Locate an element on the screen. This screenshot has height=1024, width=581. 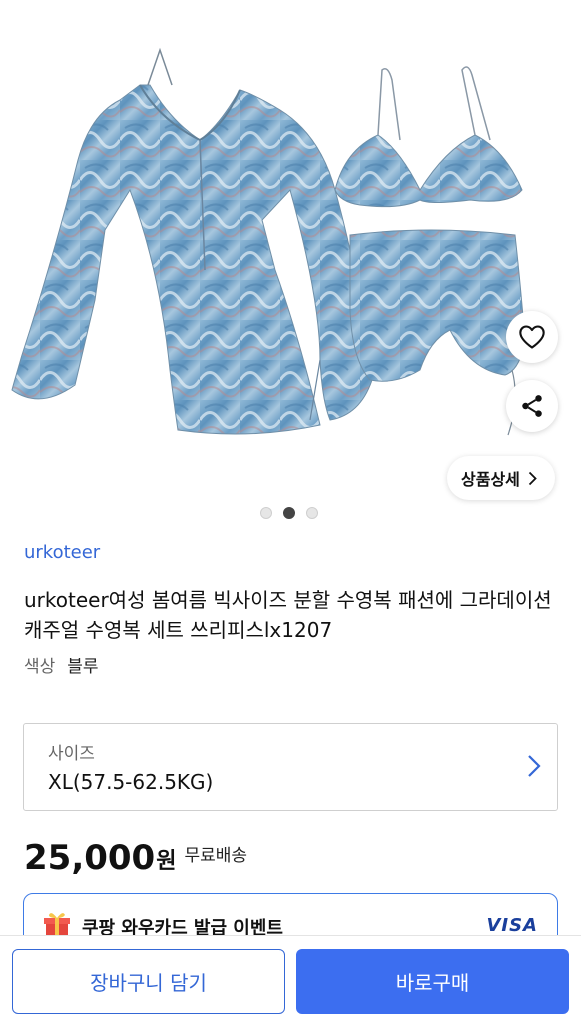
color-label: 색상 is located at coordinates (40, 667).